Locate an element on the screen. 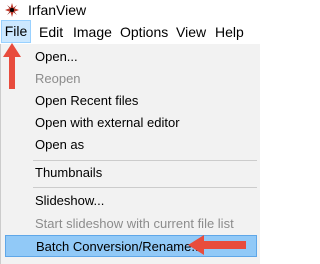  title-bar: IrfanView is located at coordinates (130, 10).